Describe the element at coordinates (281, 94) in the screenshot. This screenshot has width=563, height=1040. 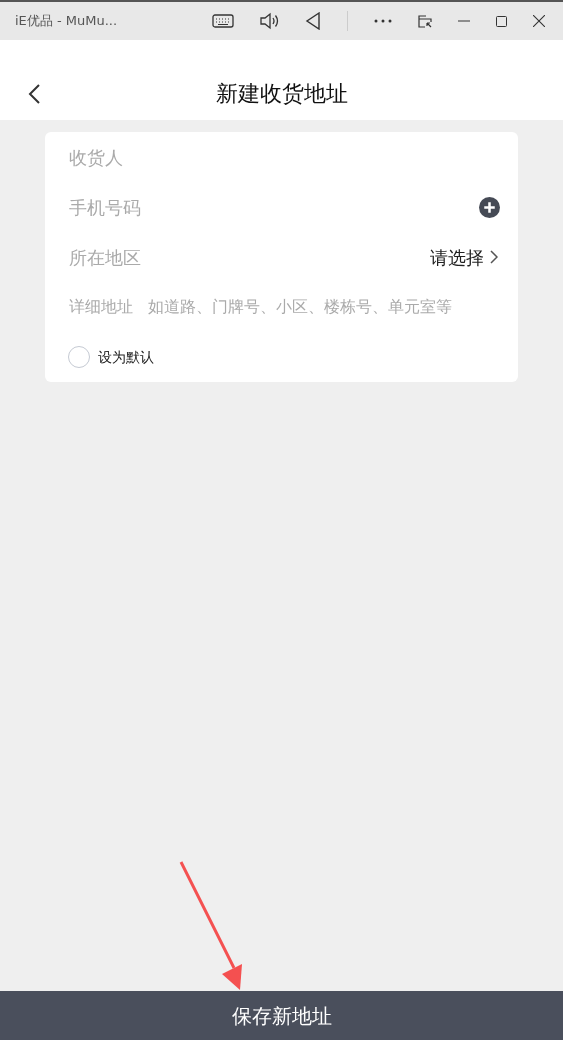
I see `page-title: 新建收货地址` at that location.